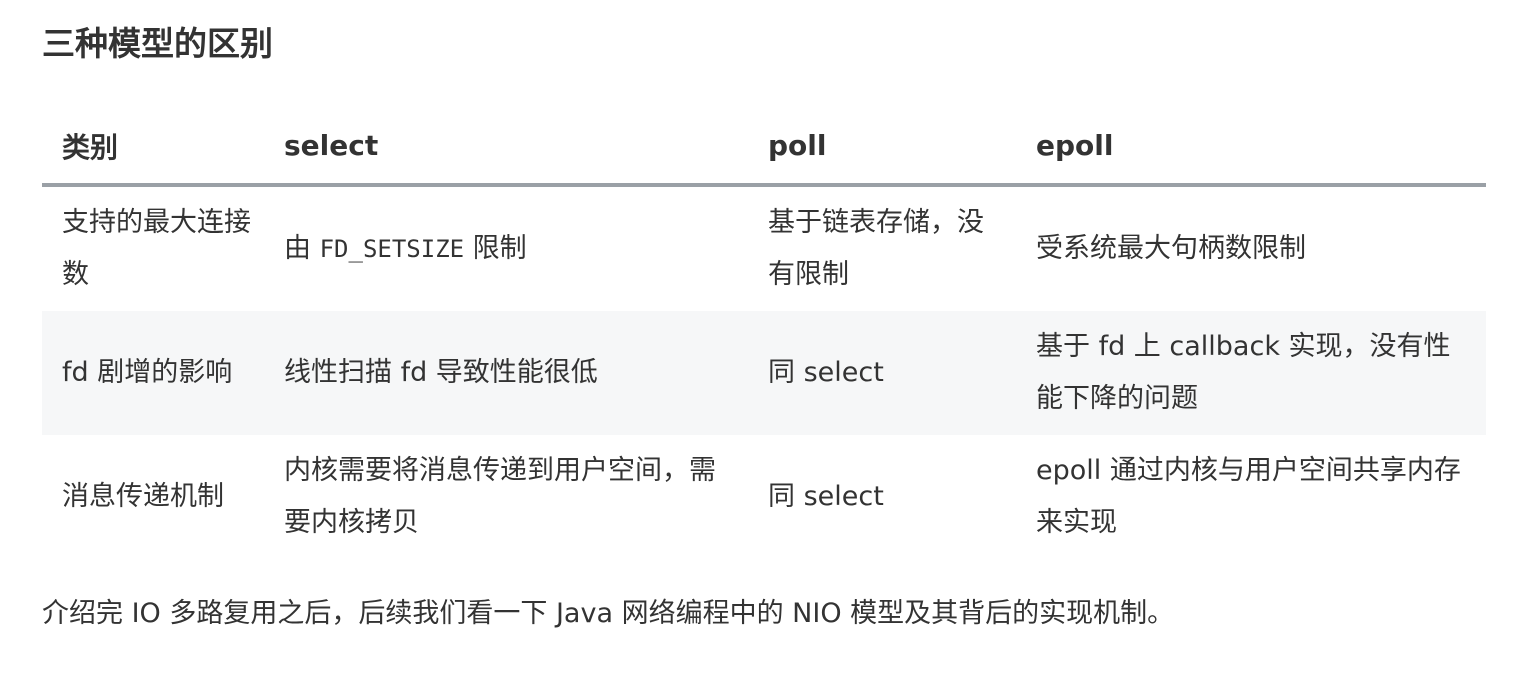 This screenshot has width=1520, height=678. I want to click on cell-poll: 基于链表存储，没有限制, so click(876, 248).